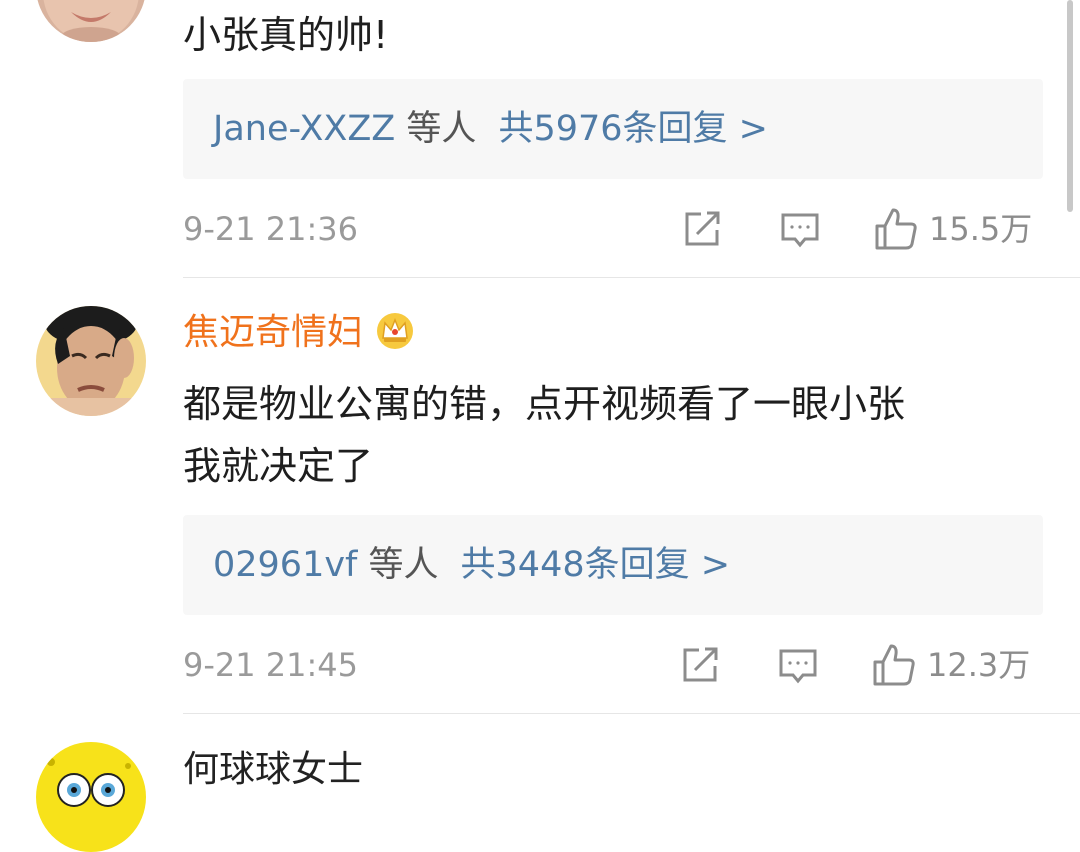  I want to click on crown-icon, so click(395, 330).